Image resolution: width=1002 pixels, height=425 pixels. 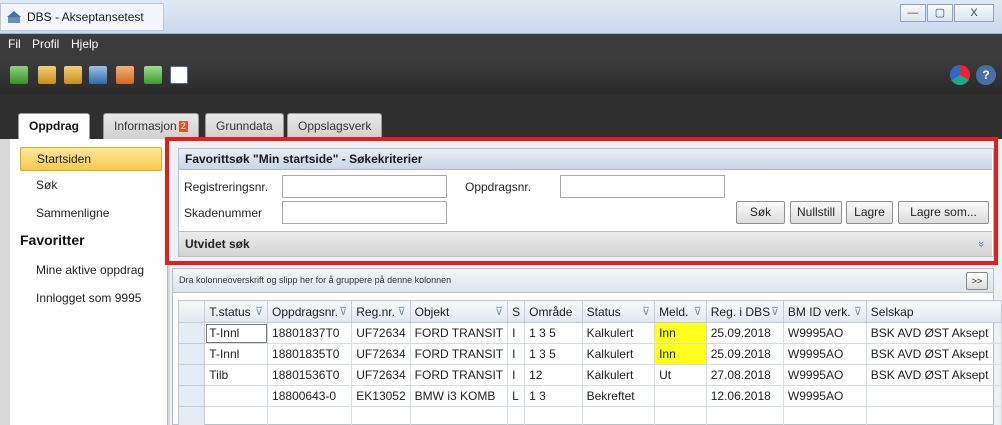 What do you see at coordinates (516, 311) in the screenshot?
I see `column-header: S` at bounding box center [516, 311].